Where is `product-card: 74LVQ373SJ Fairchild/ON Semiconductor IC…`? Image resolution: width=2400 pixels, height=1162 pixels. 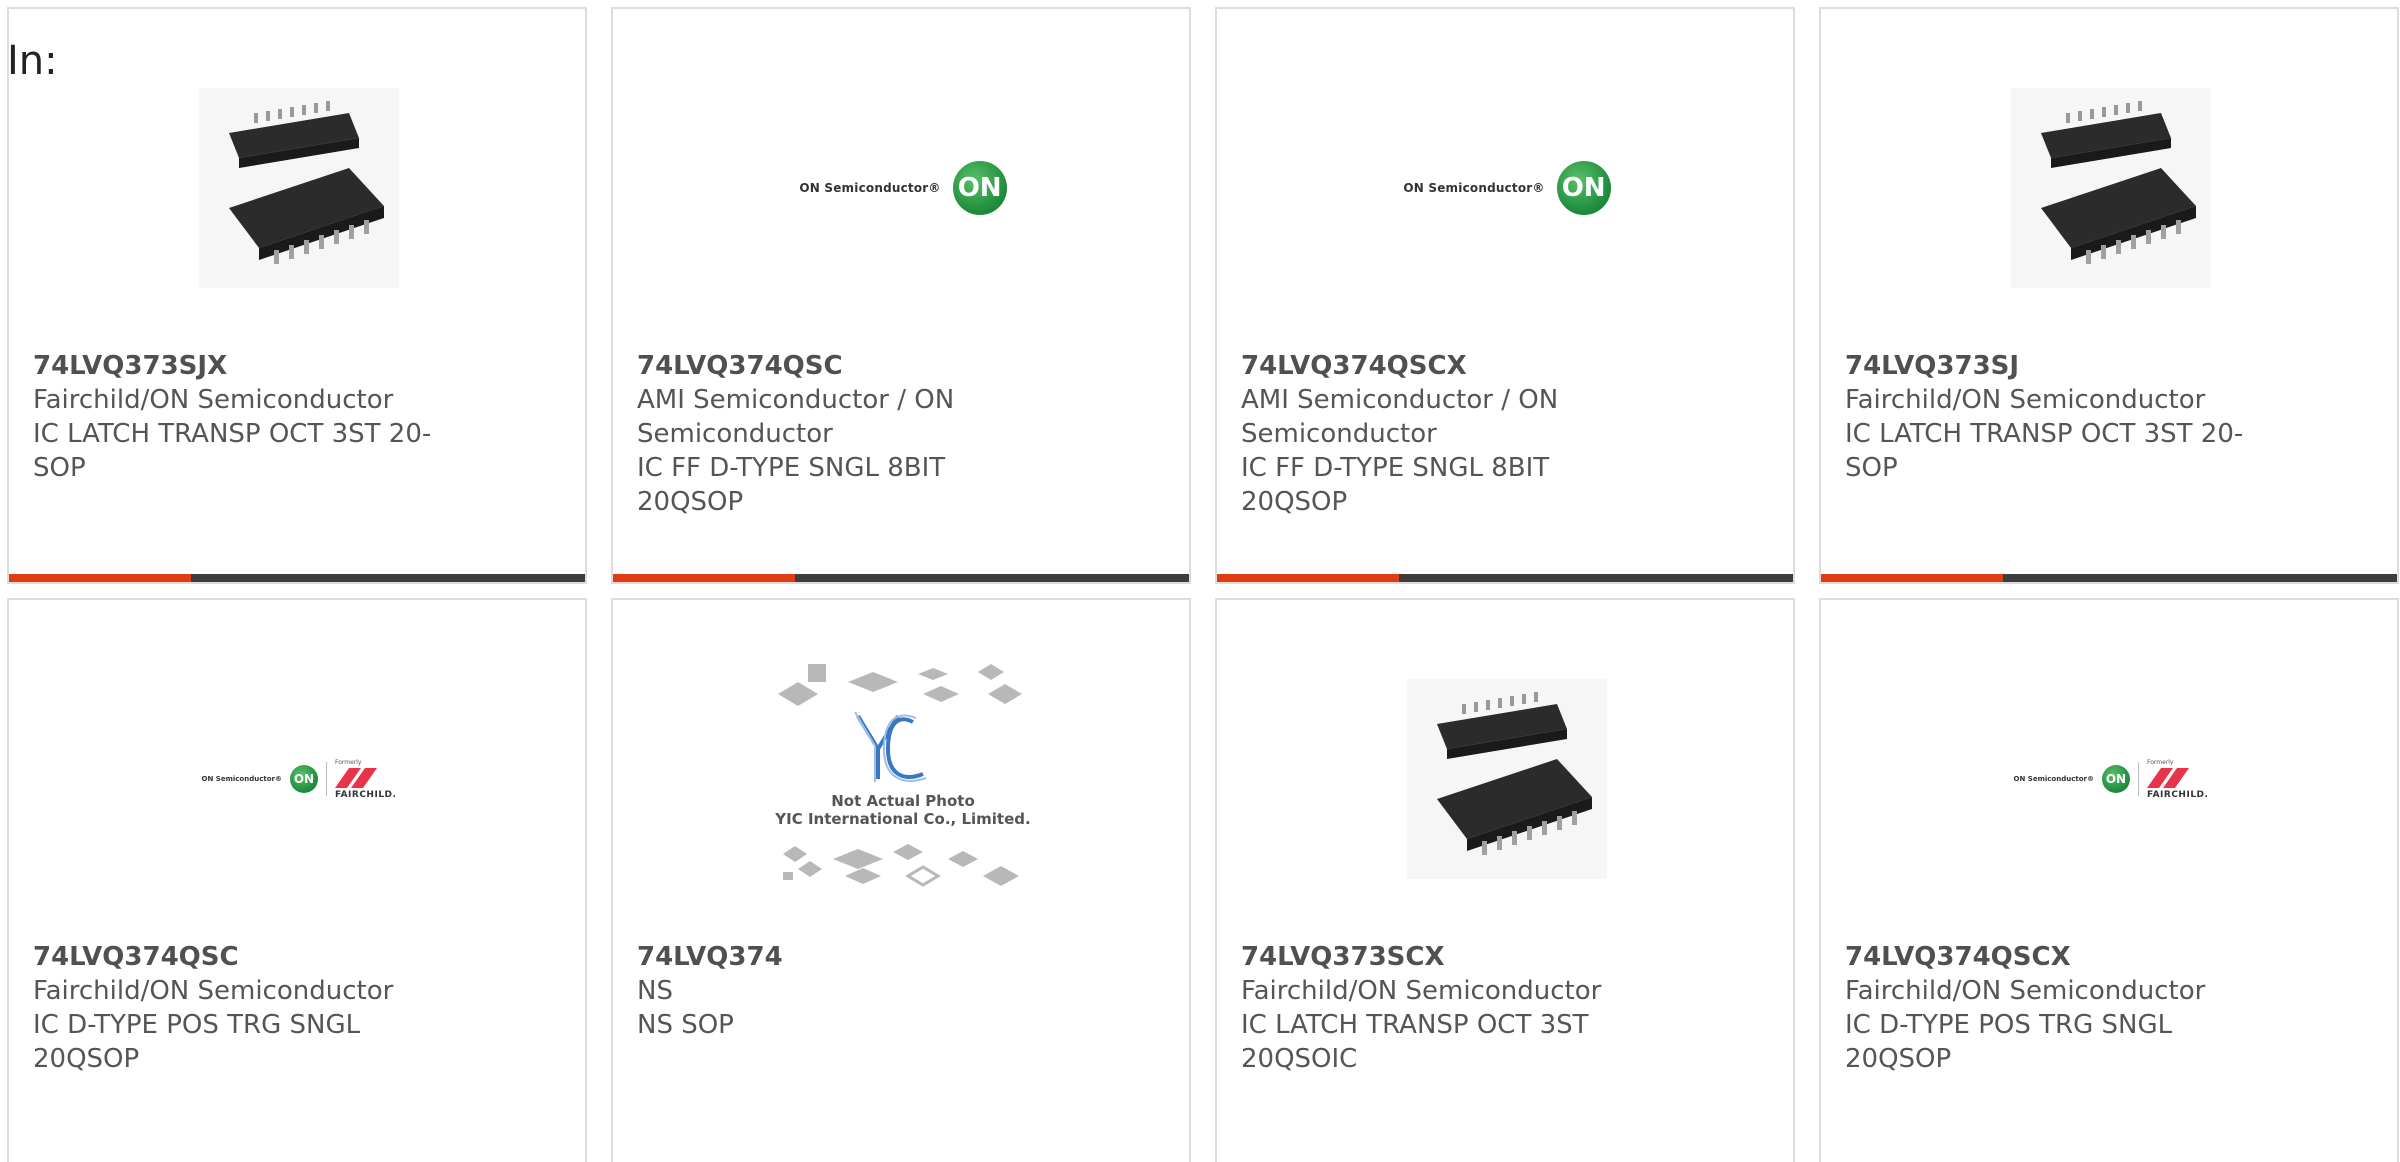
product-card: 74LVQ373SJ Fairchild/ON Semiconductor IC… is located at coordinates (2109, 295).